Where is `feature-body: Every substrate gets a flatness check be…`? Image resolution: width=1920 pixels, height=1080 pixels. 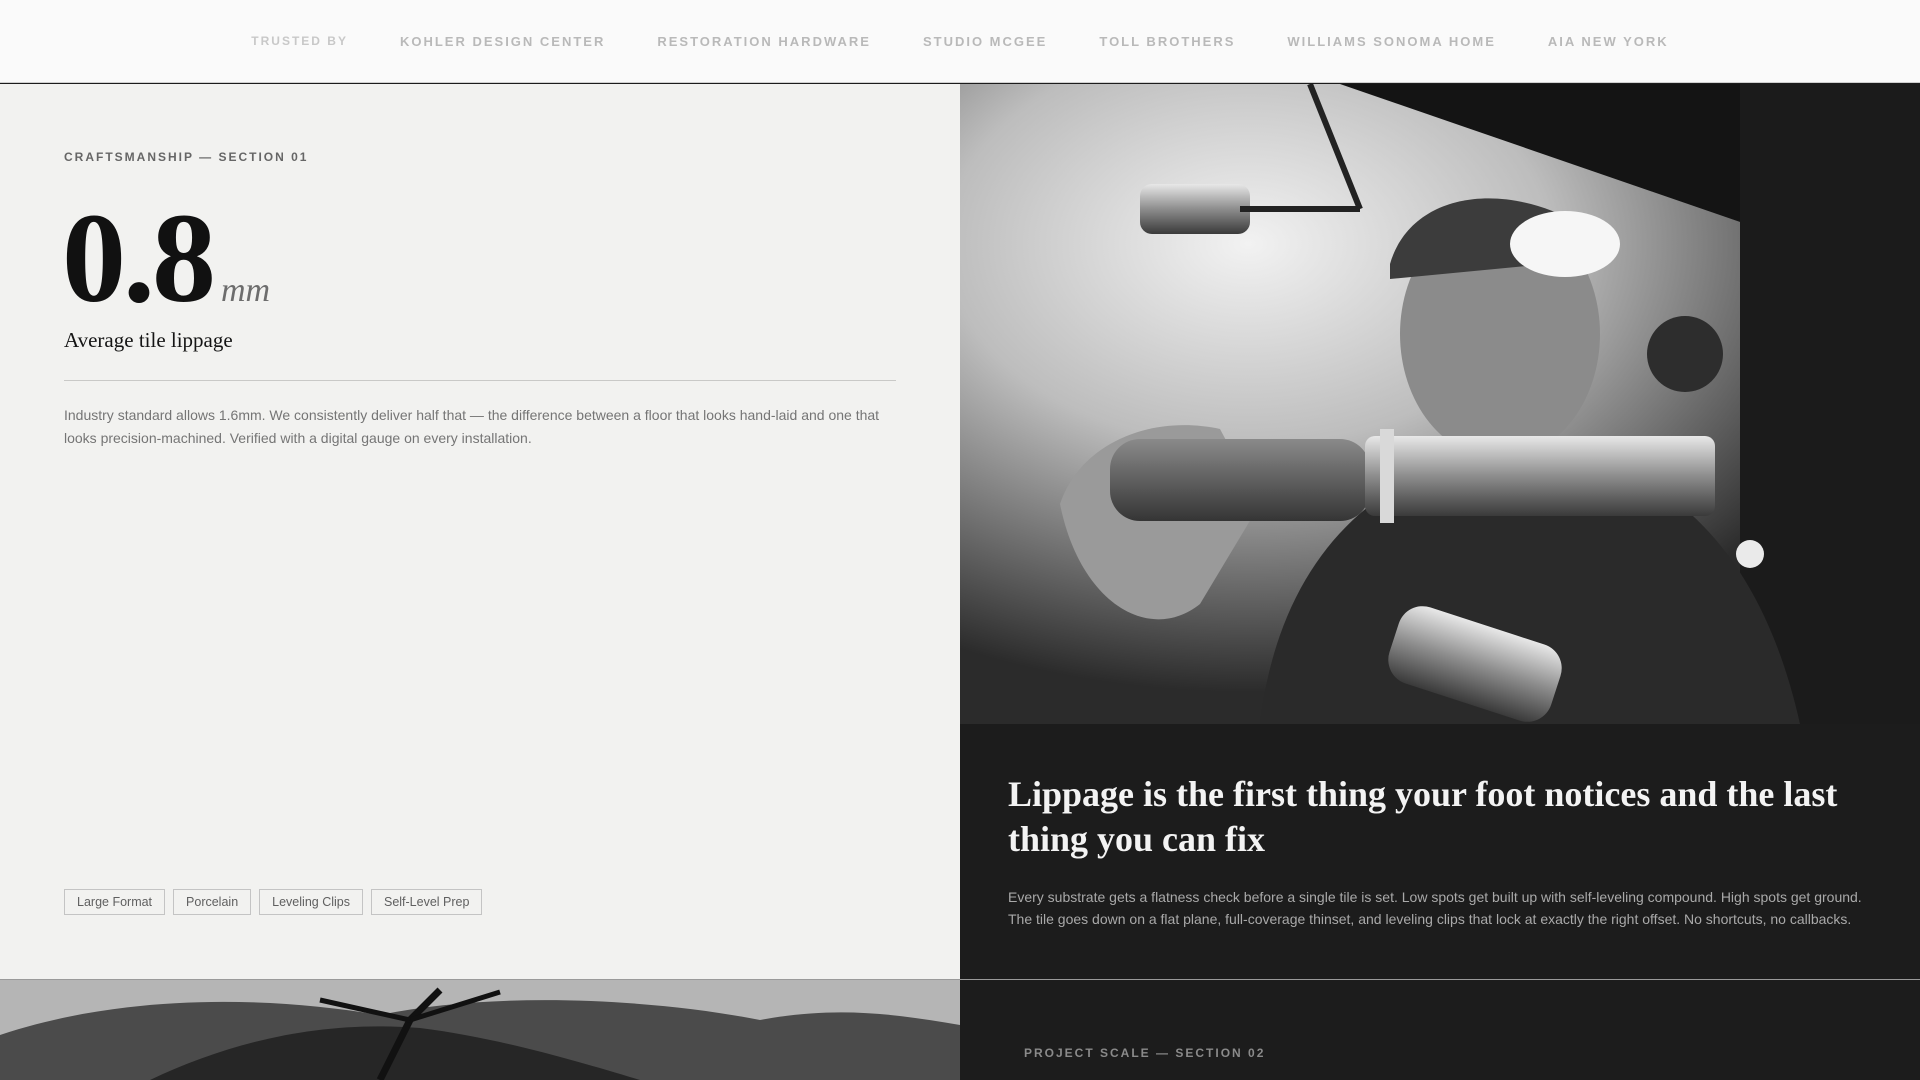 feature-body: Every substrate gets a flatness check be… is located at coordinates (1435, 908).